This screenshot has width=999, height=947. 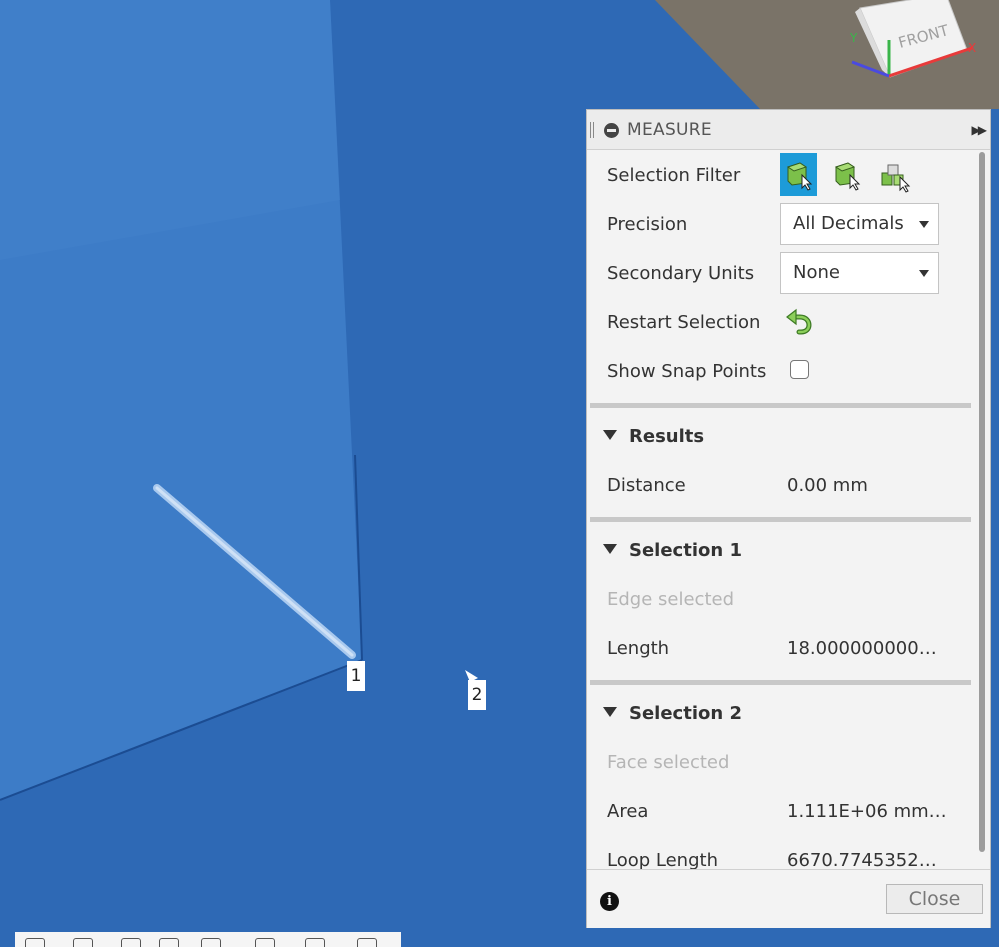 What do you see at coordinates (647, 224) in the screenshot?
I see `precision-label: Precision` at bounding box center [647, 224].